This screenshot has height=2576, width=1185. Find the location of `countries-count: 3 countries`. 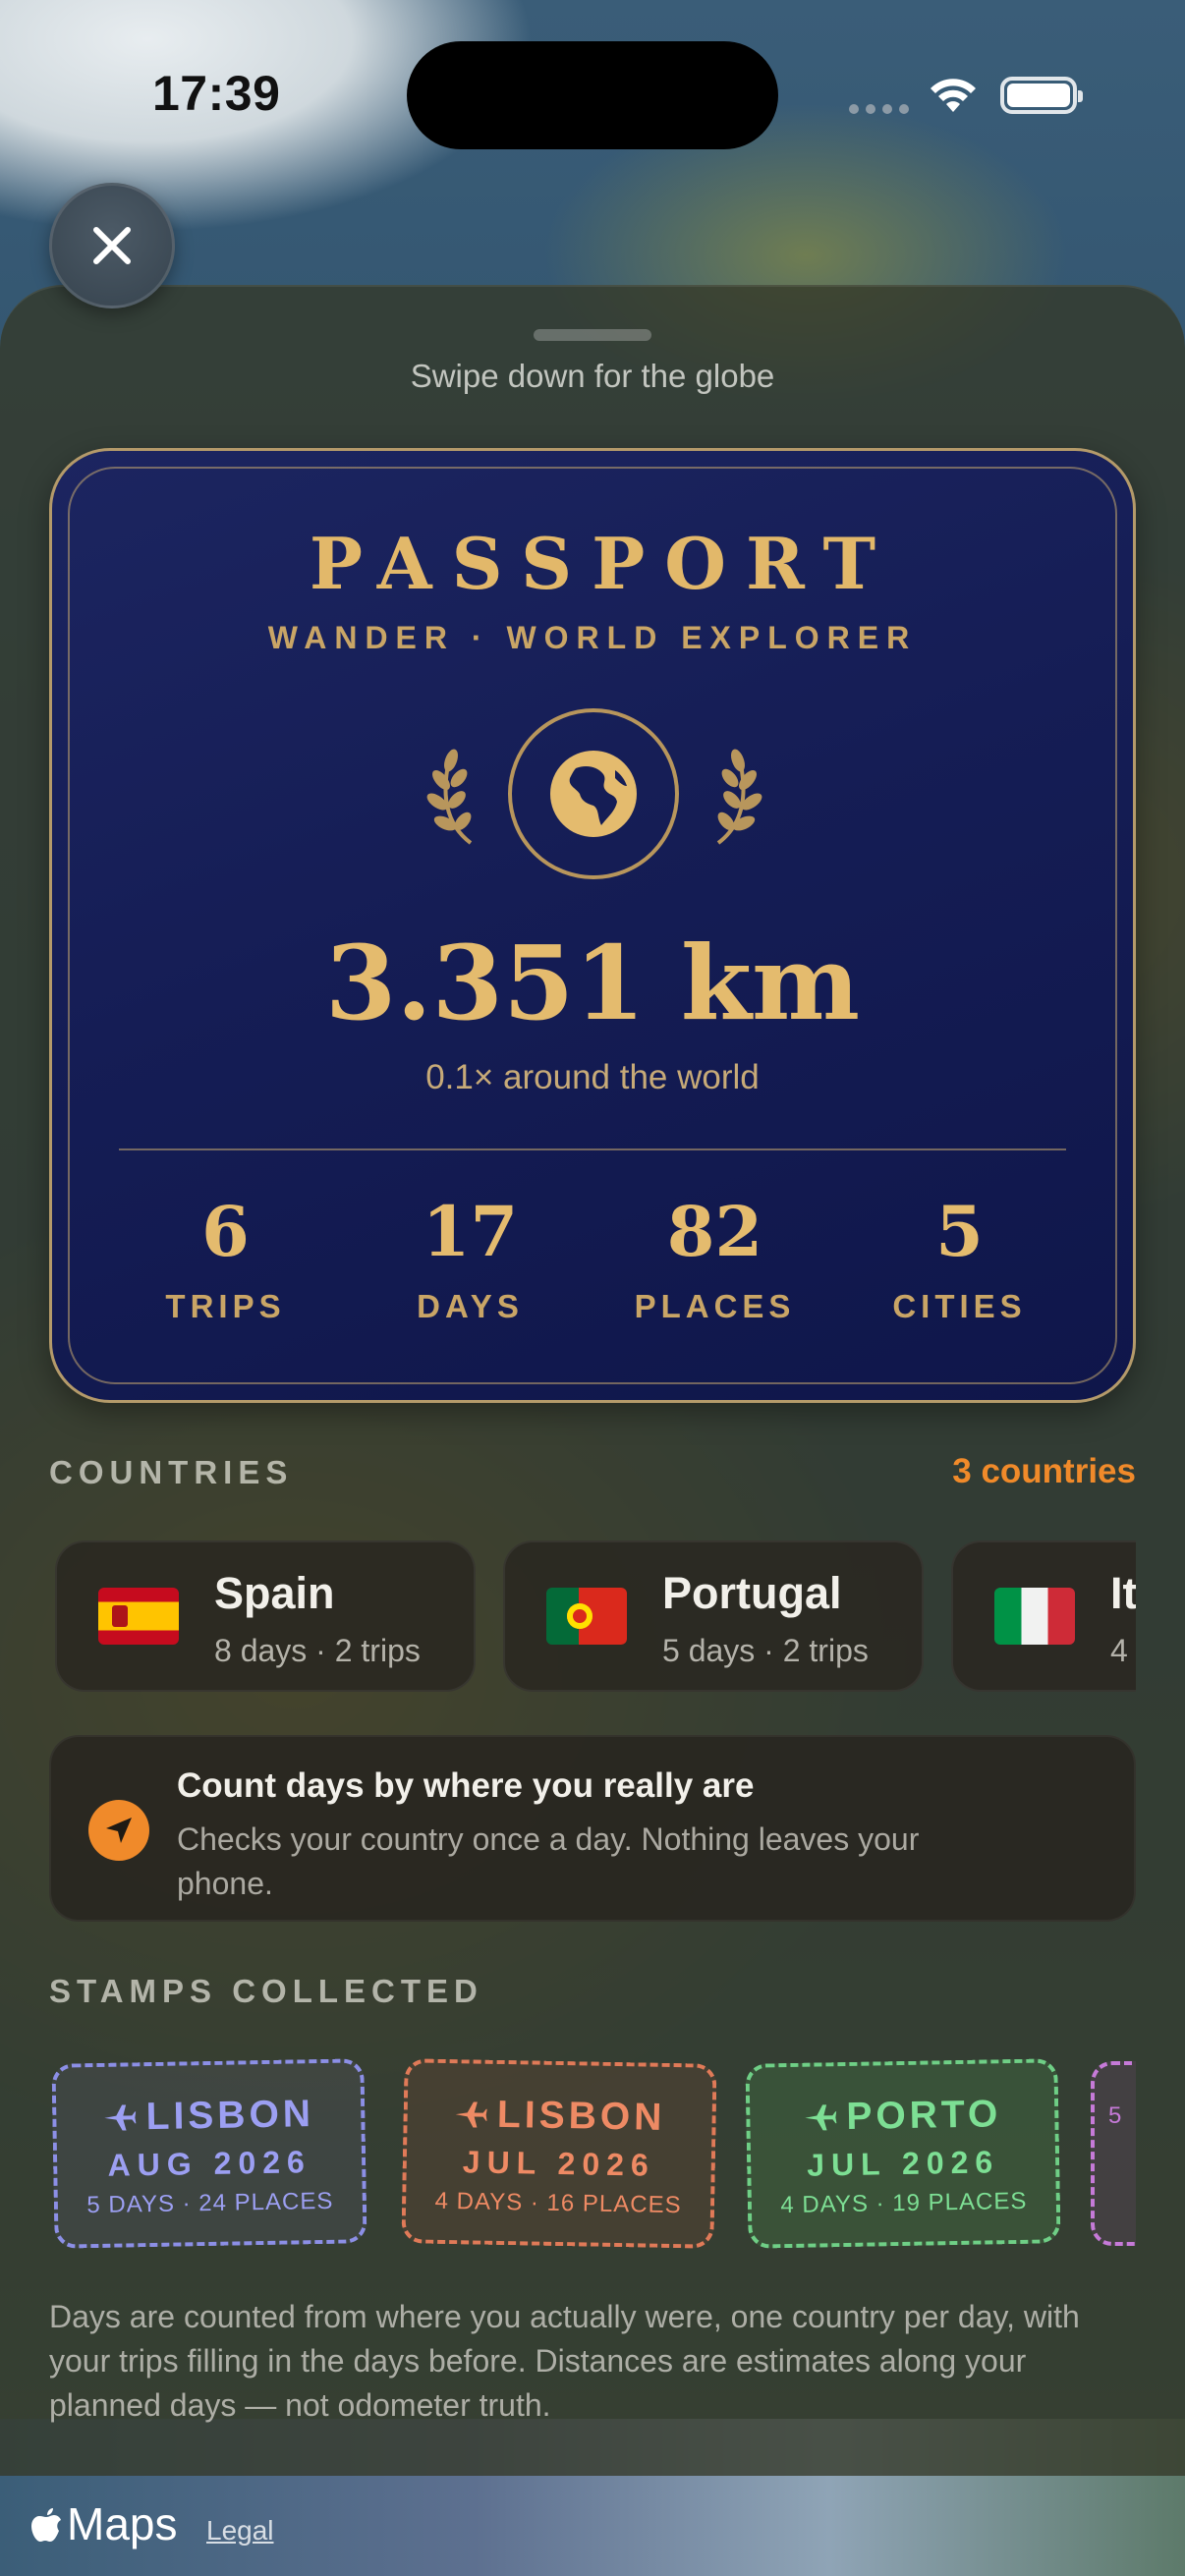

countries-count: 3 countries is located at coordinates (1044, 1471).